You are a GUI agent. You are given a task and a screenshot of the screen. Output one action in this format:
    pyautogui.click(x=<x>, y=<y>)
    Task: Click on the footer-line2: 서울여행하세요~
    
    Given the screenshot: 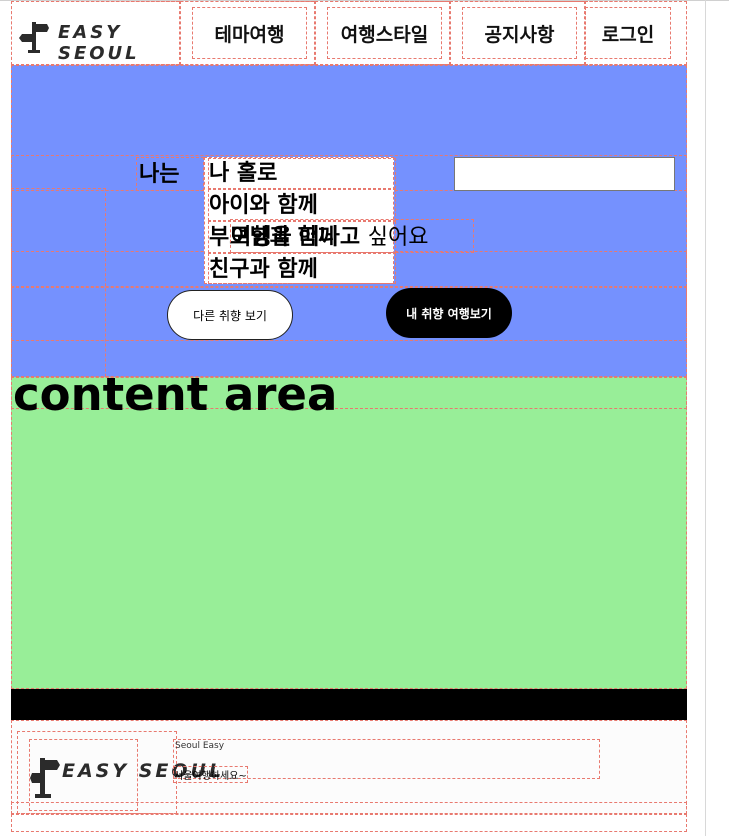 What is the action you would take?
    pyautogui.click(x=210, y=774)
    